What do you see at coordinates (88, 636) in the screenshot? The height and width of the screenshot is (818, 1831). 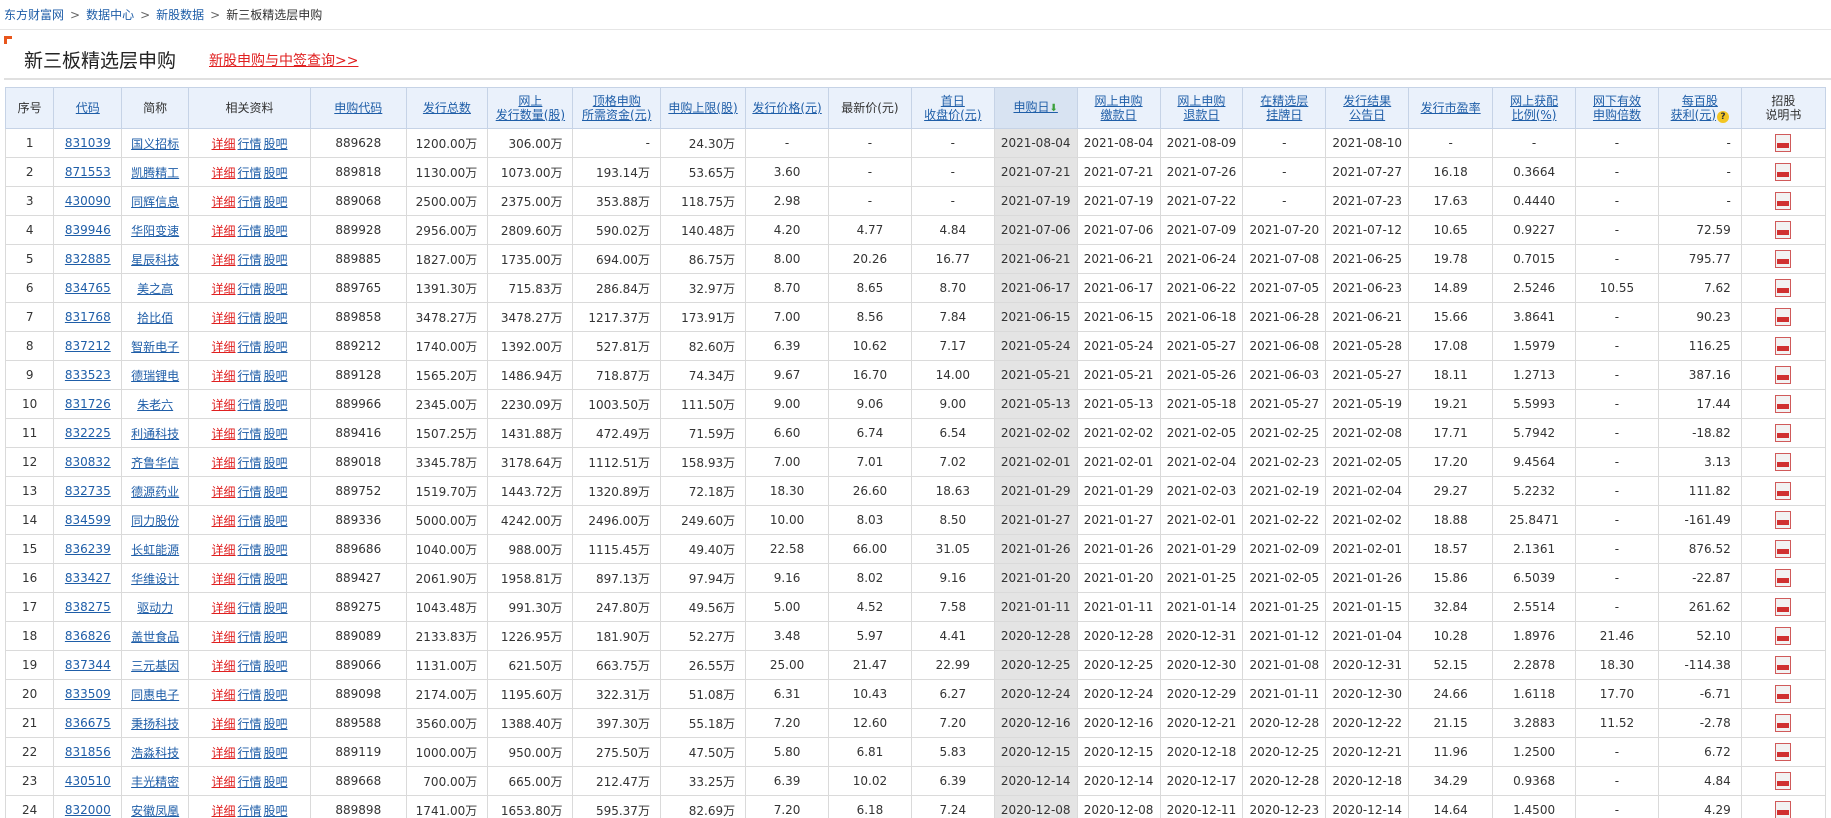 I see `stock-code-link: 836826` at bounding box center [88, 636].